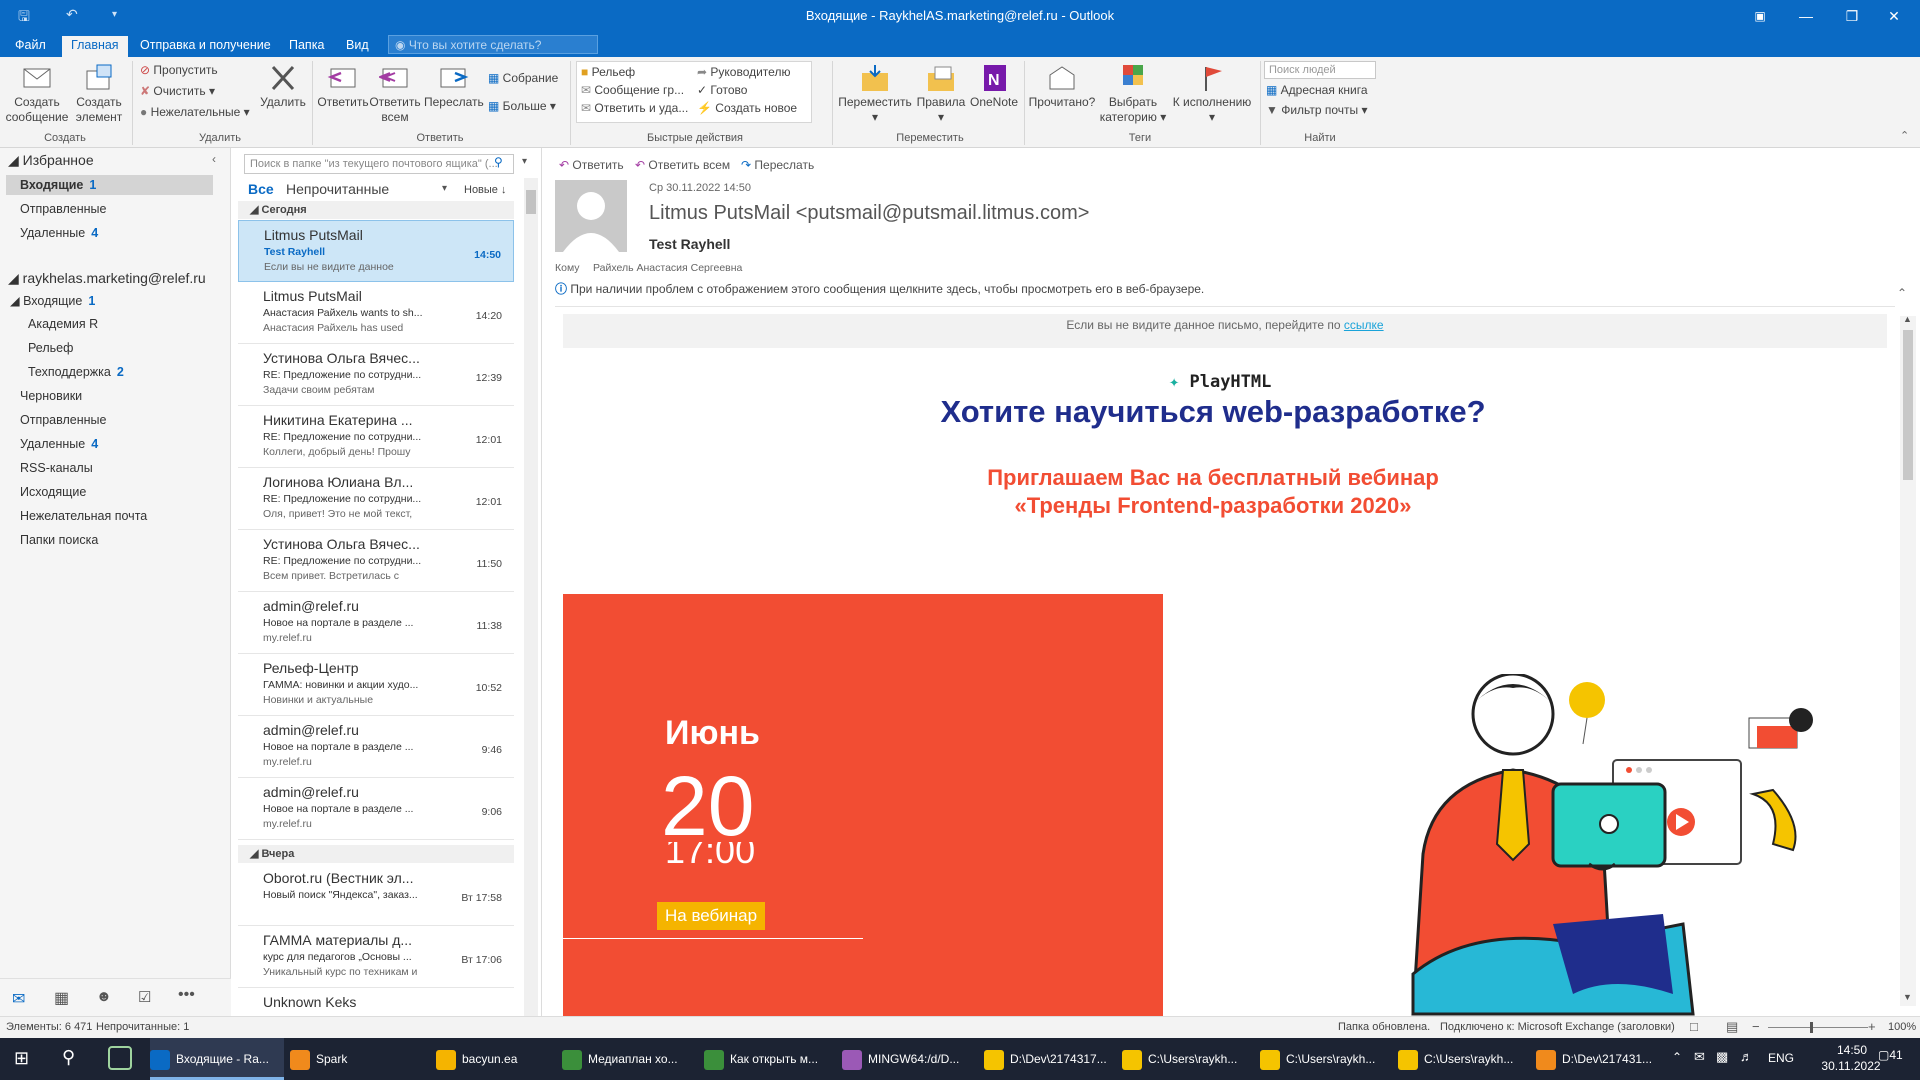 This screenshot has width=1920, height=1080. What do you see at coordinates (608, 72) in the screenshot?
I see `quick-step-relef: ■ Рельеф` at bounding box center [608, 72].